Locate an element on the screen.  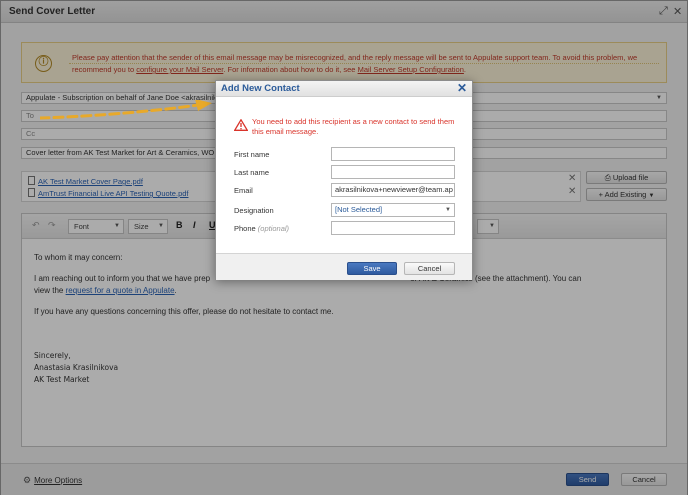
designation-row: Designation [Not Selected] ▼ is located at coordinates (346, 210).